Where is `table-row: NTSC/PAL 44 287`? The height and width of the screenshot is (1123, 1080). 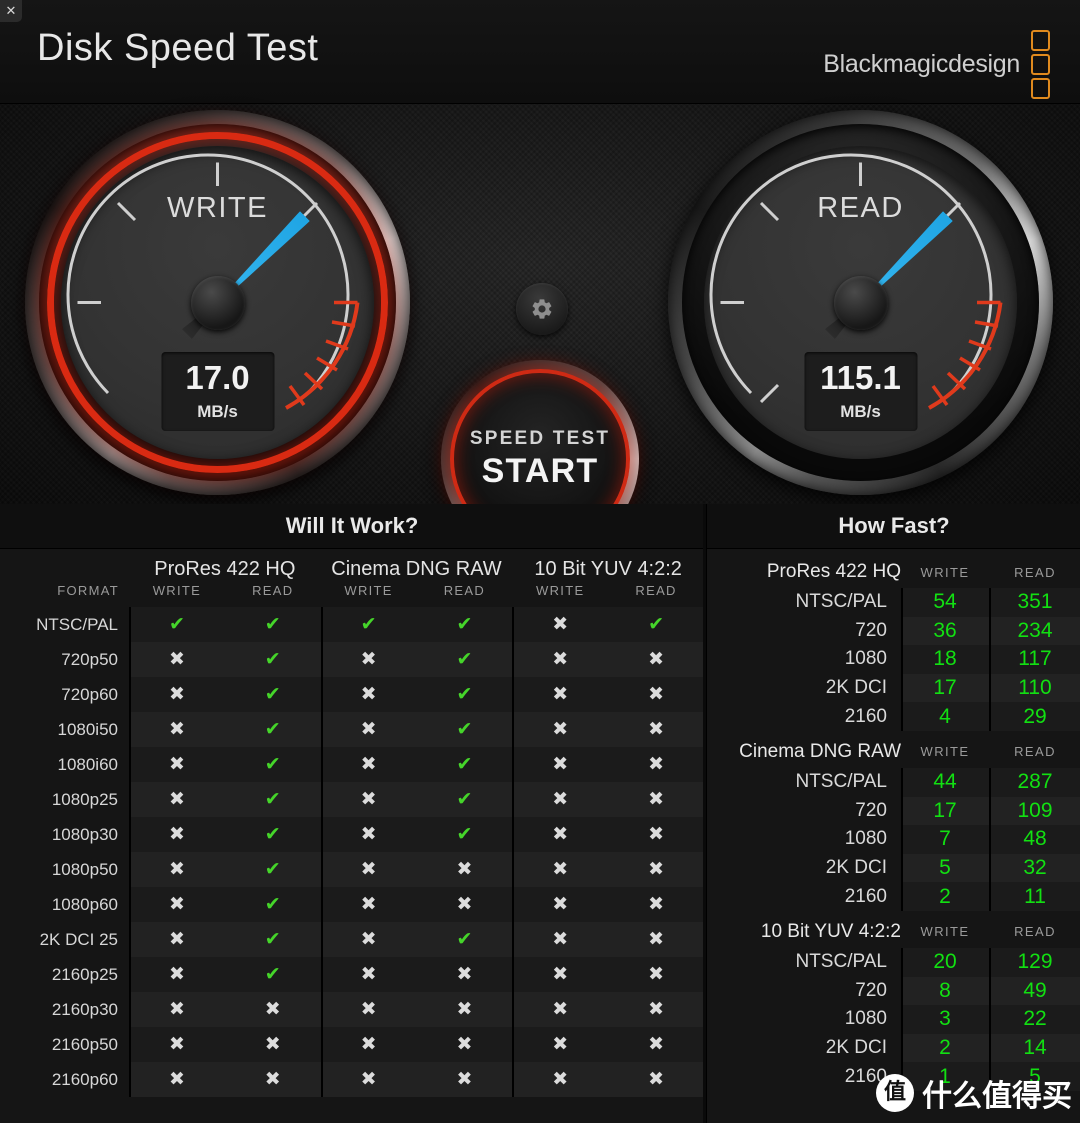 table-row: NTSC/PAL 44 287 is located at coordinates (893, 782).